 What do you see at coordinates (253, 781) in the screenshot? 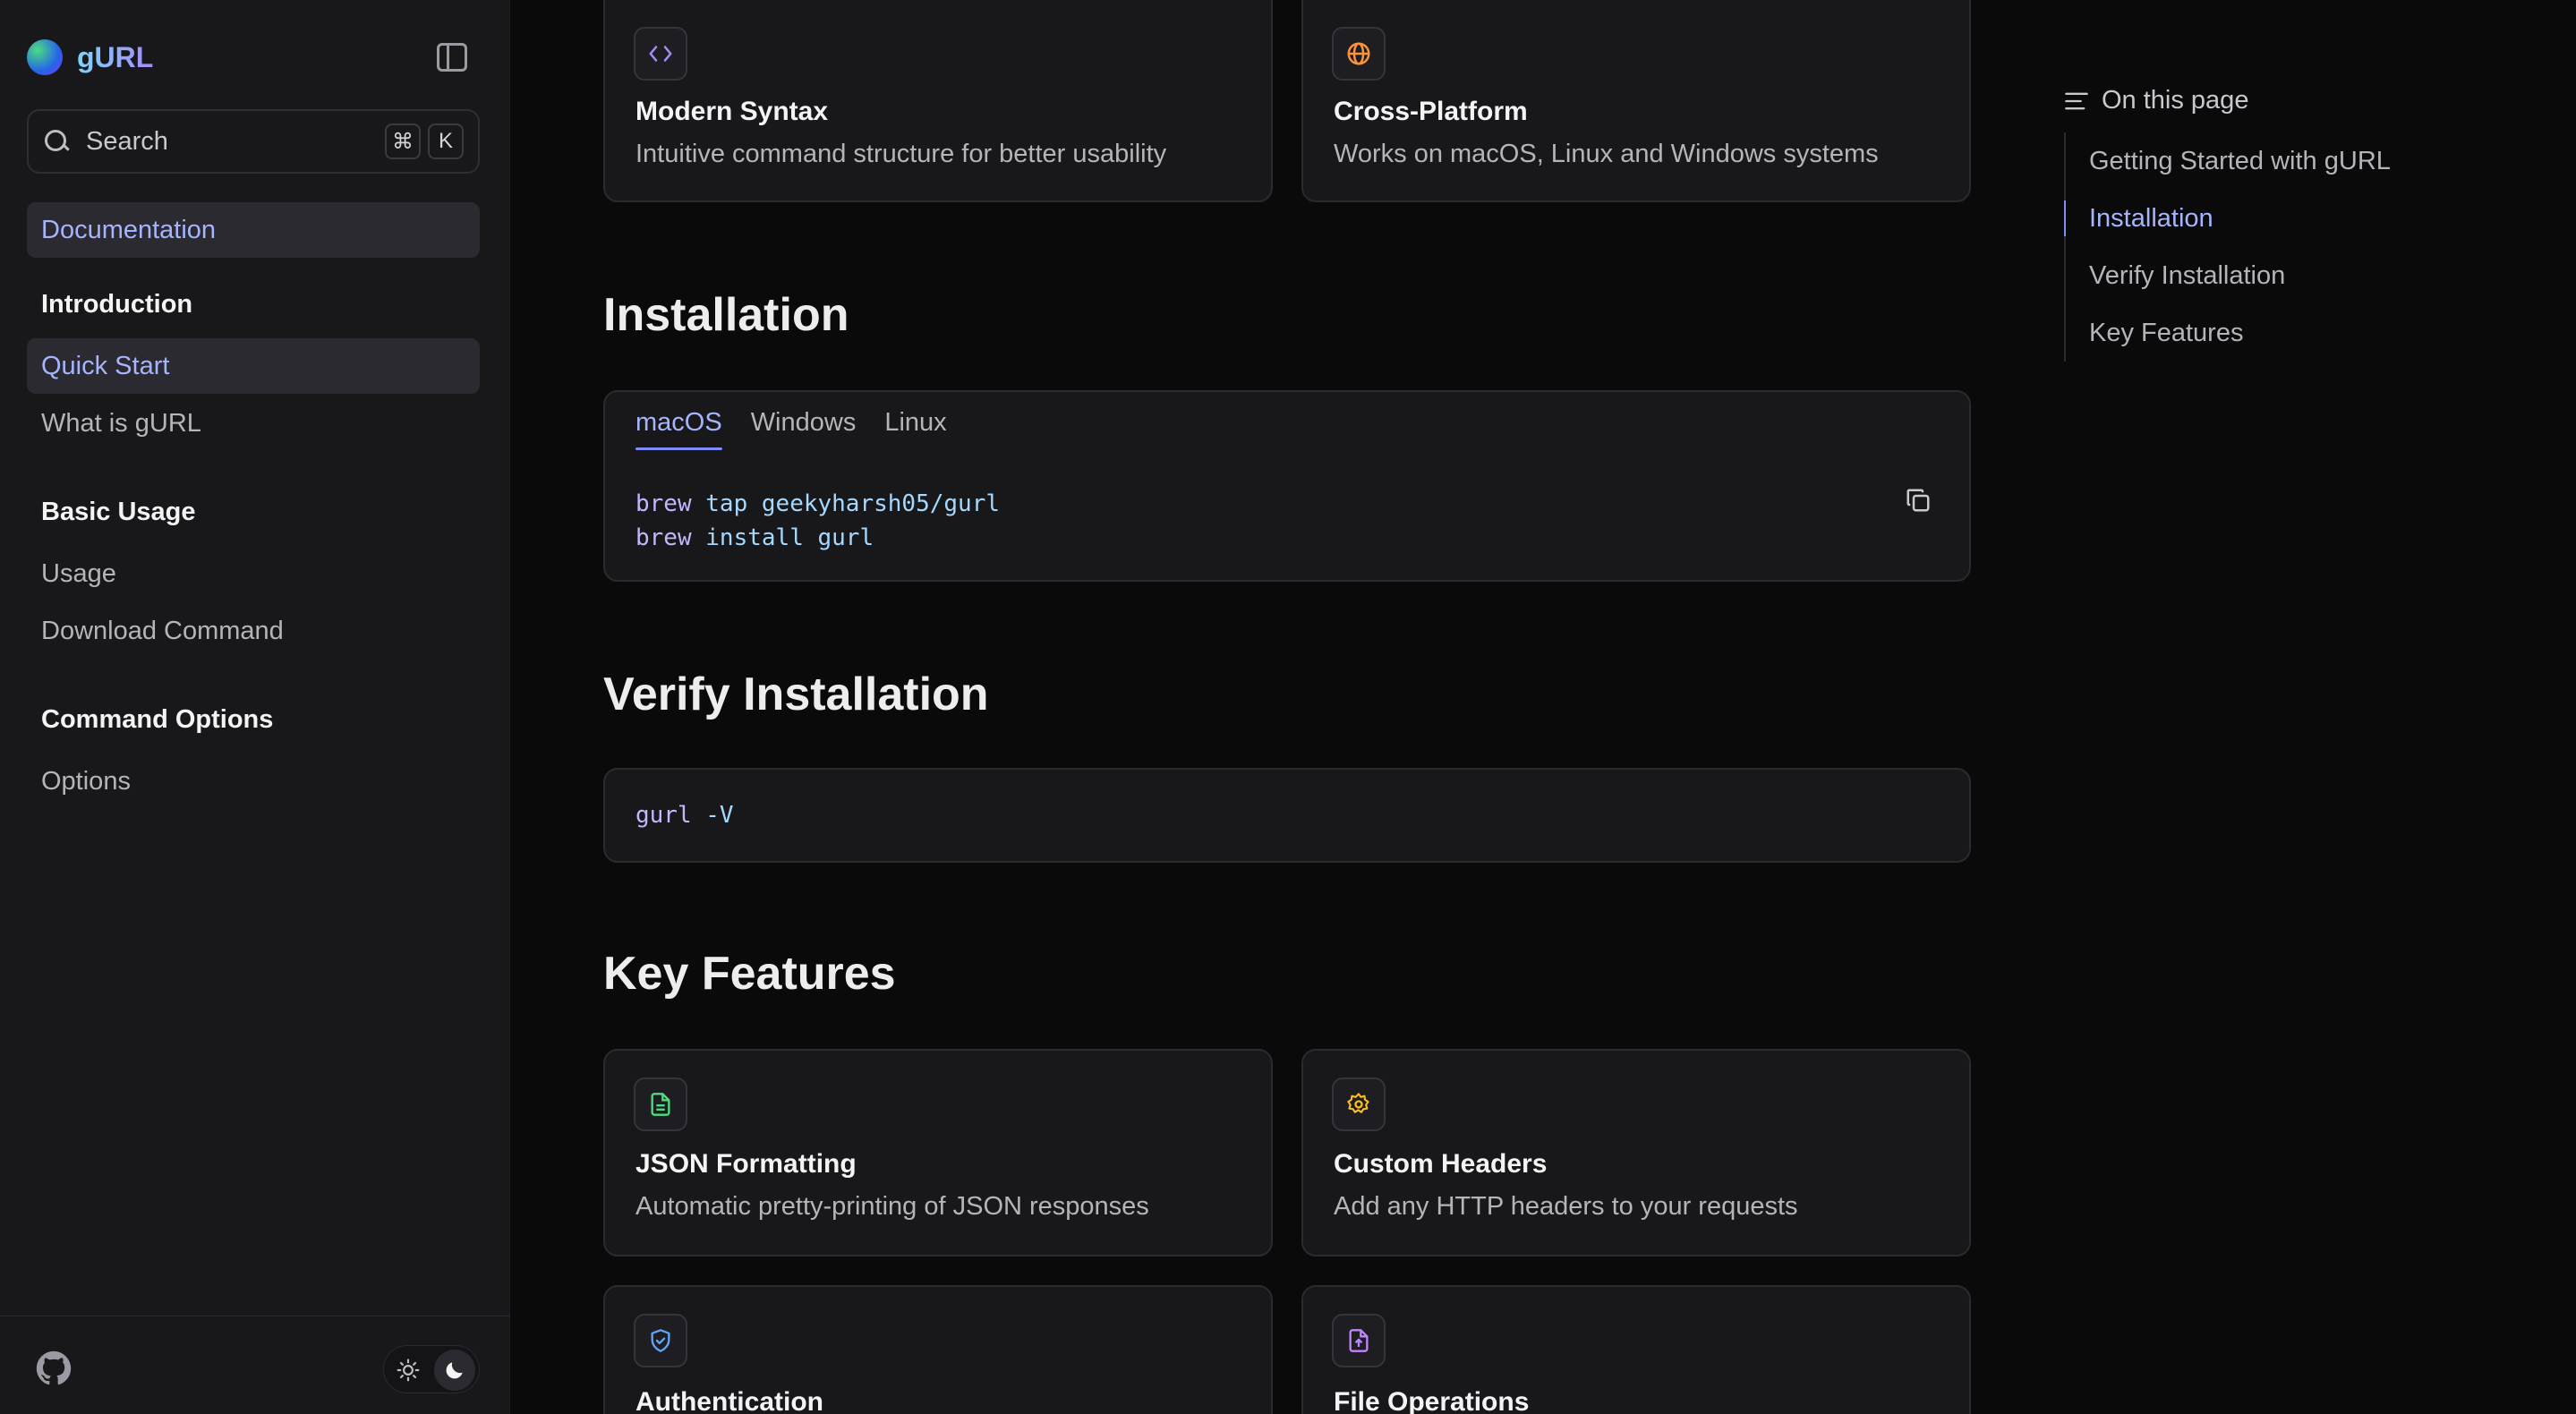
I see `sidebar-item-options: Options` at bounding box center [253, 781].